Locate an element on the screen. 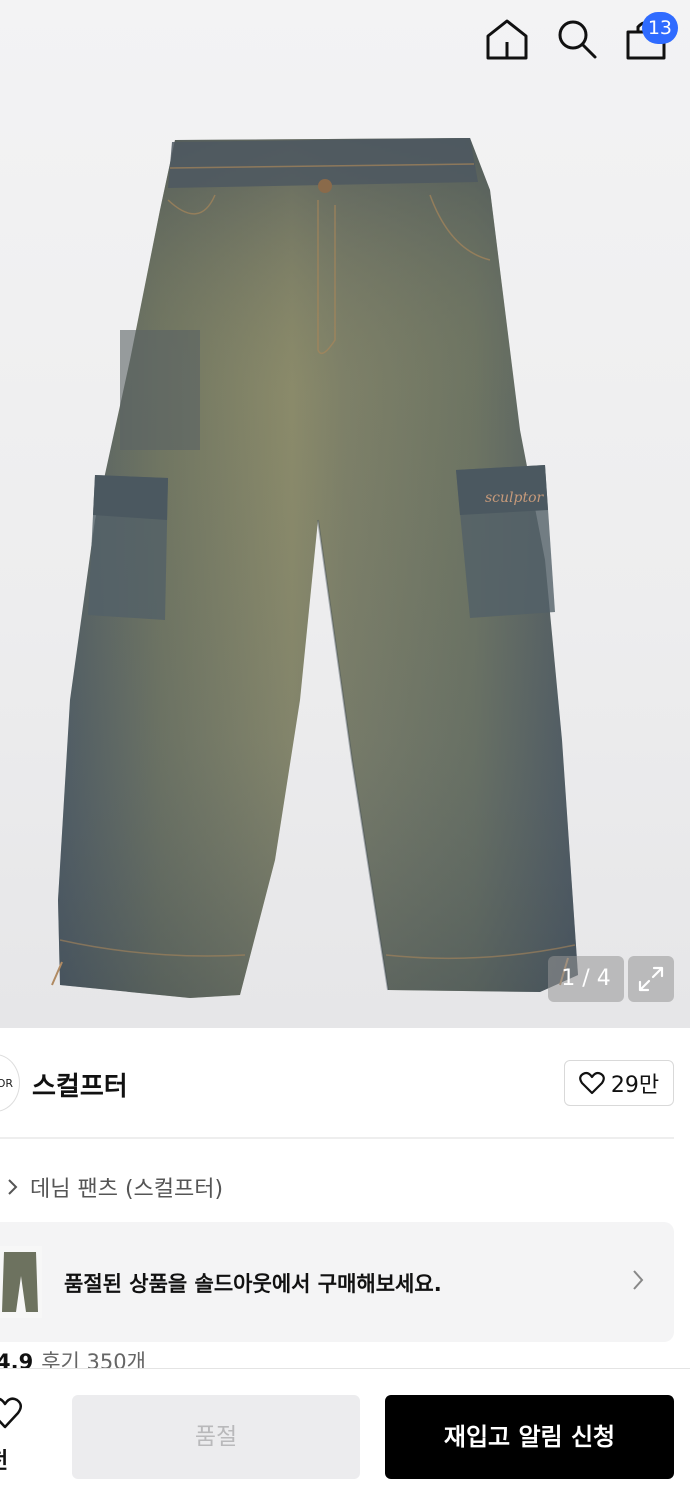  expand-icon is located at coordinates (651, 979).